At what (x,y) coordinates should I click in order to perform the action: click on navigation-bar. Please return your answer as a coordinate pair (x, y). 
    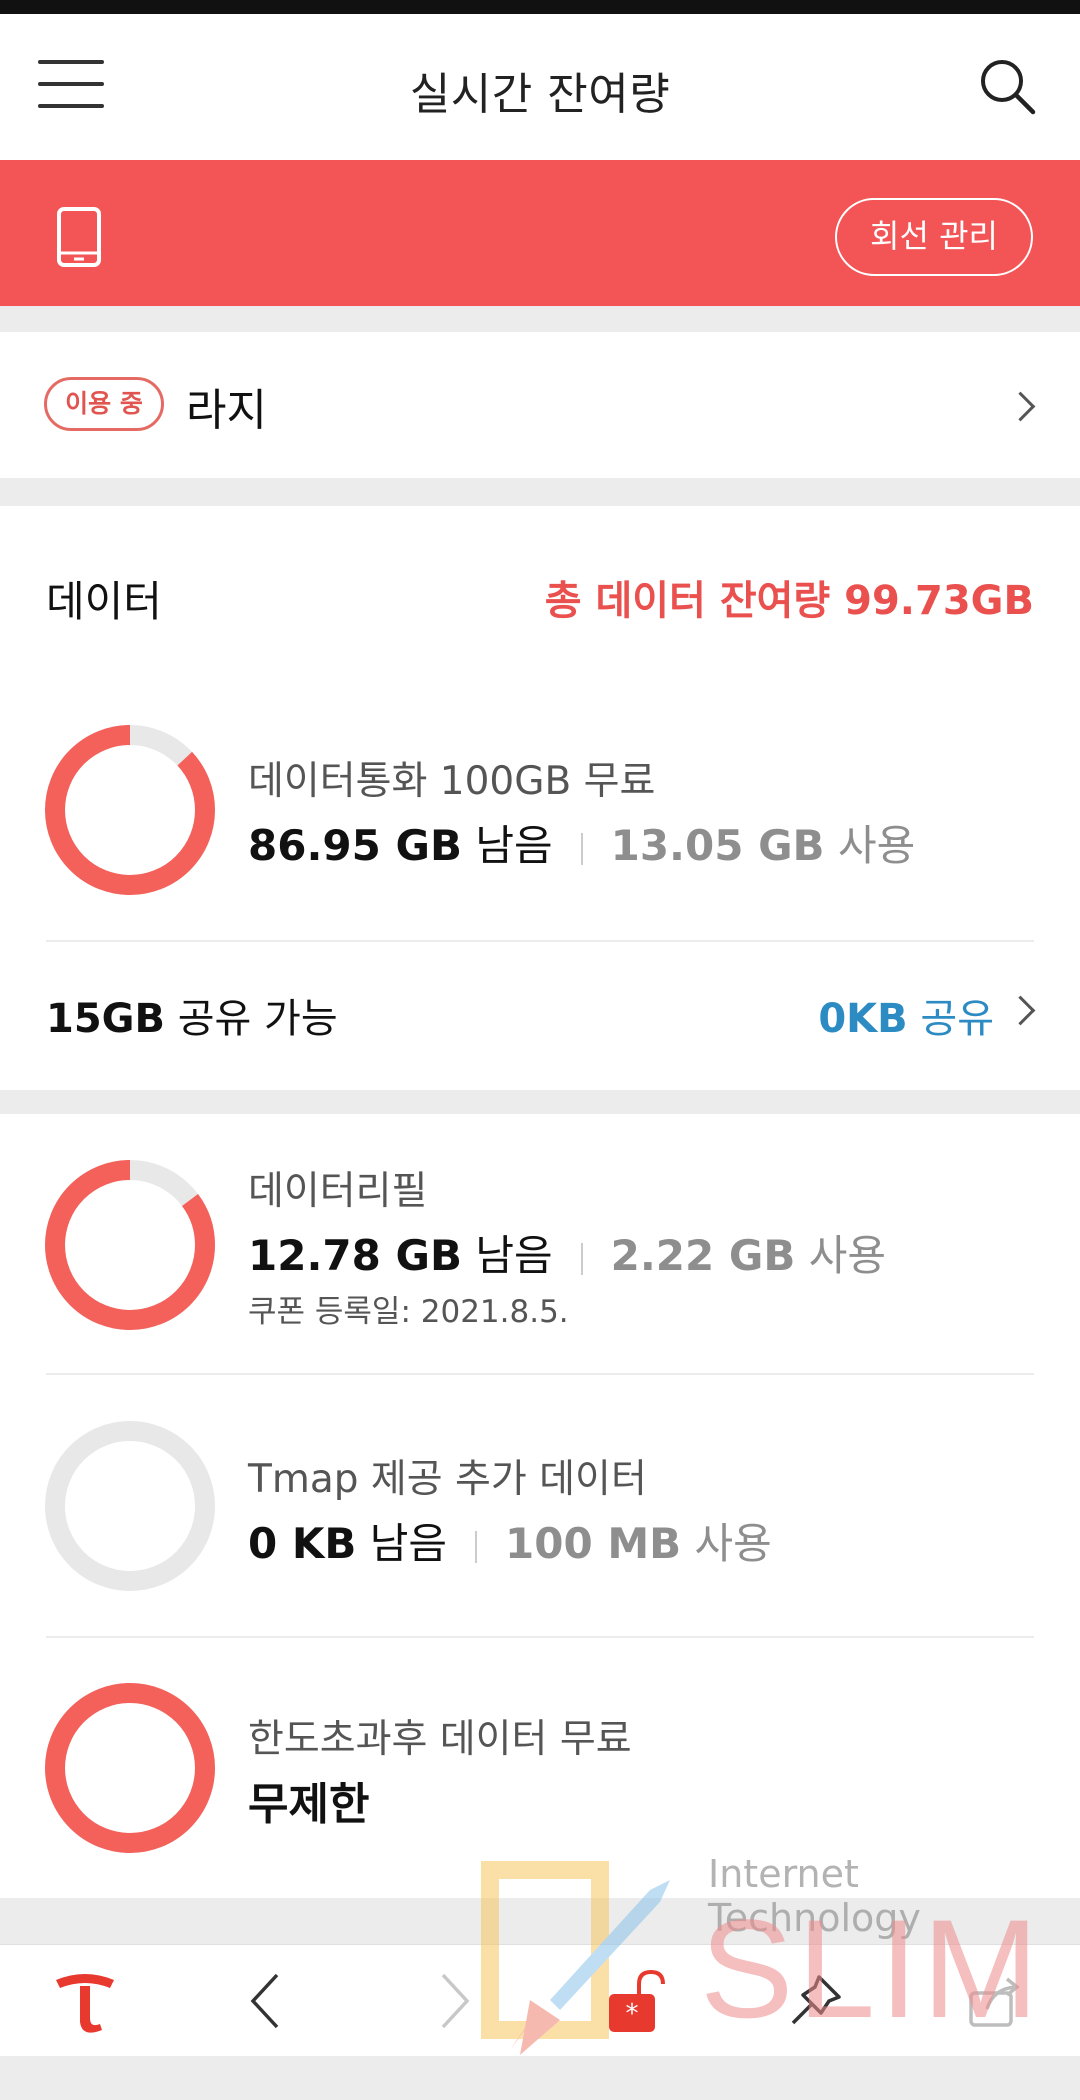
    Looking at the image, I should click on (540, 2078).